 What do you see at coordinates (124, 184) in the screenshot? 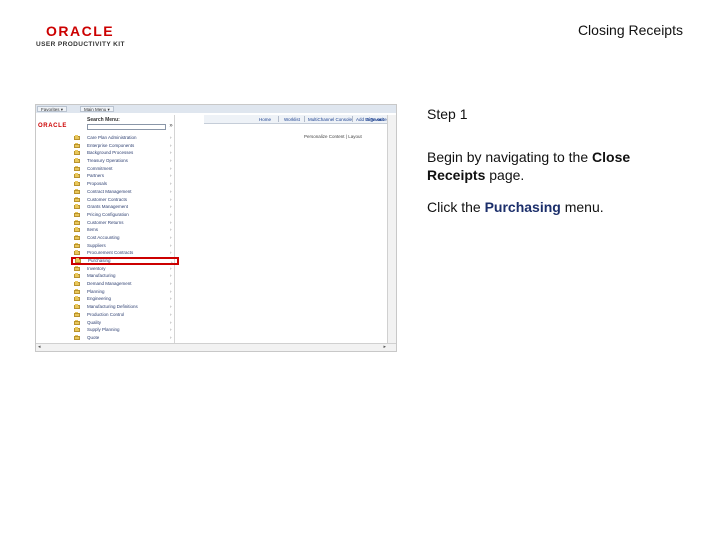
I see `menu-item: Proposals ›` at bounding box center [124, 184].